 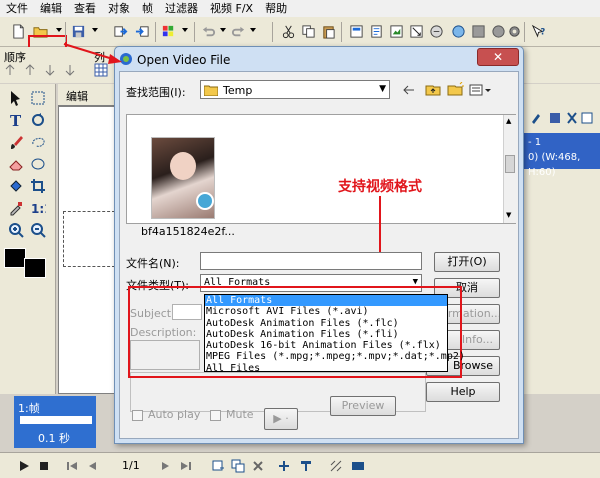 What do you see at coordinates (44, 466) in the screenshot?
I see `stop-icon` at bounding box center [44, 466].